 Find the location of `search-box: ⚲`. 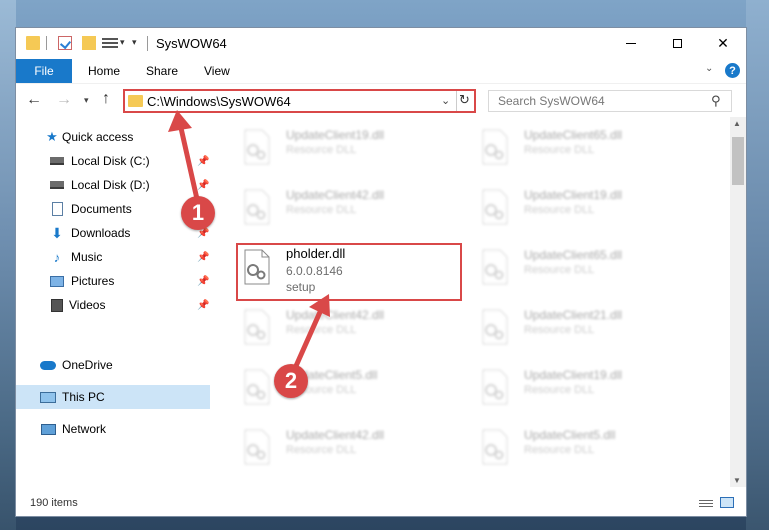

search-box: ⚲ is located at coordinates (610, 101).